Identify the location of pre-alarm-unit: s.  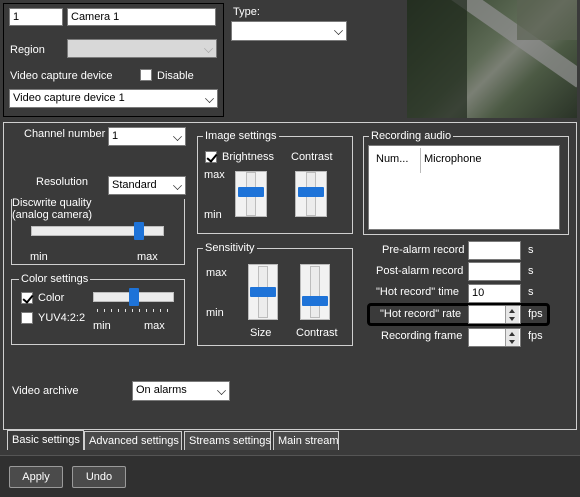
(531, 250).